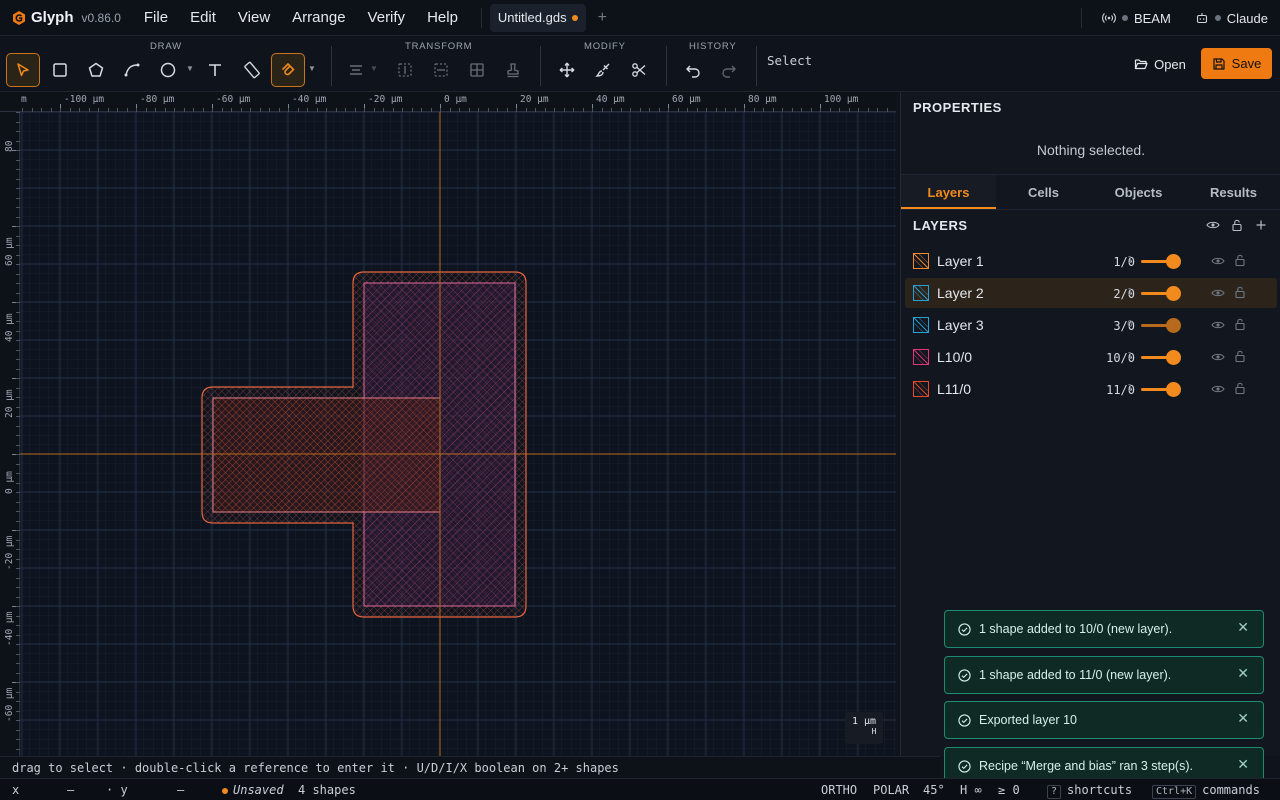 Image resolution: width=1280 pixels, height=800 pixels. Describe the element at coordinates (1261, 225) in the screenshot. I see `add-layer-icon` at that location.